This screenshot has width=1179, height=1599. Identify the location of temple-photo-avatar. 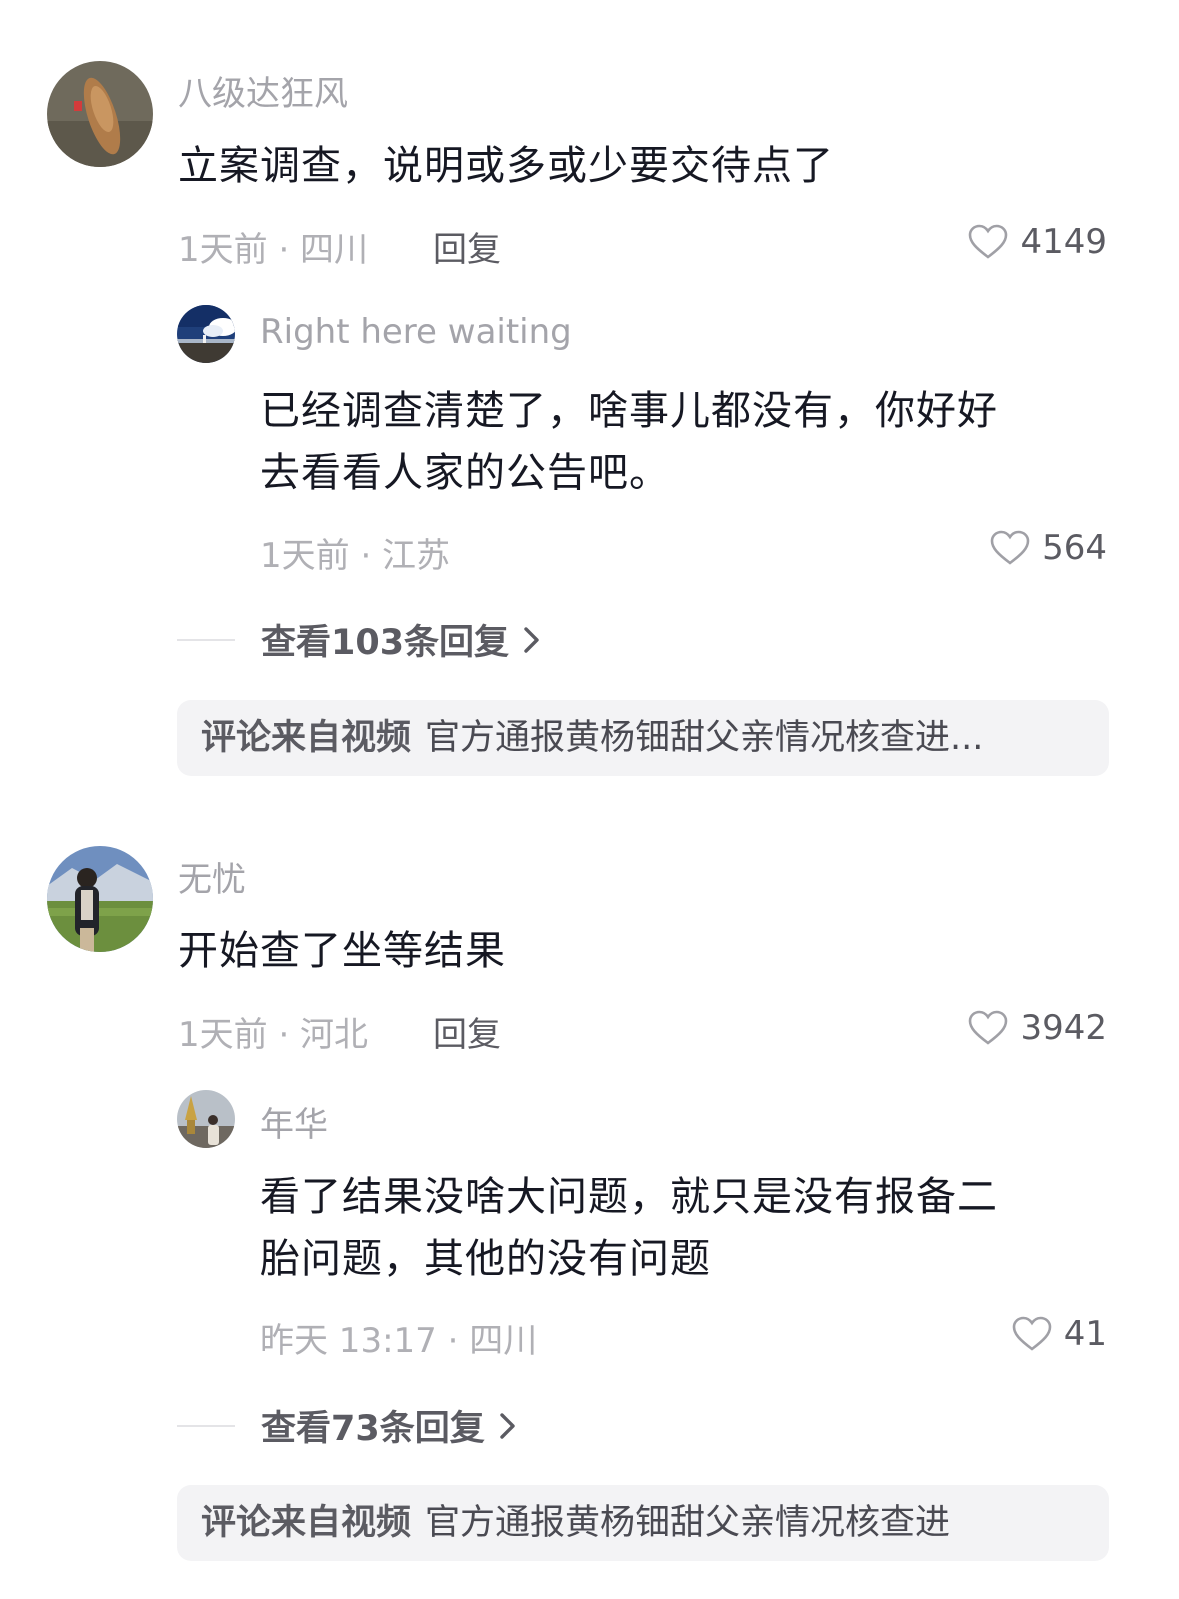
(206, 1119).